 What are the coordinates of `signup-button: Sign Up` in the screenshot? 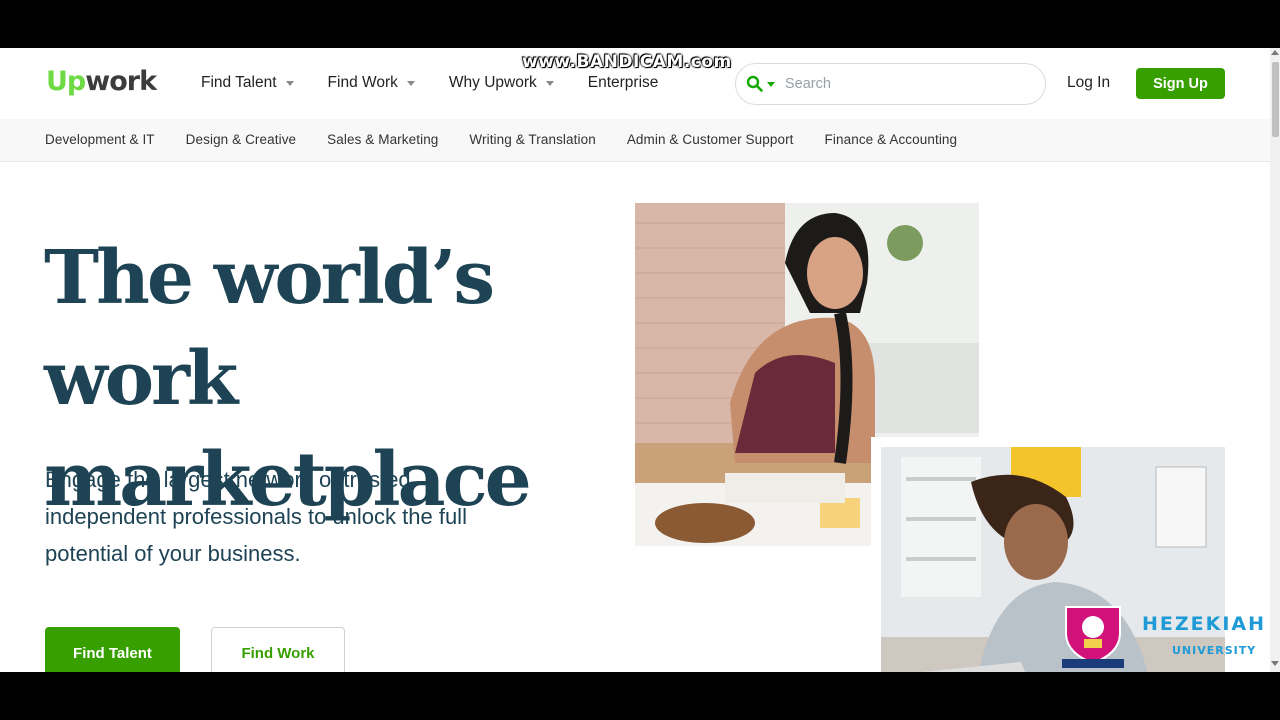 It's located at (1180, 83).